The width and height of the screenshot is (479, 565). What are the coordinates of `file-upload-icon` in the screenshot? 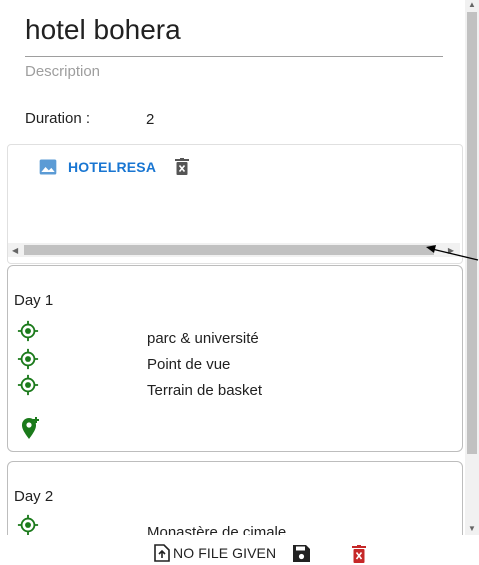 It's located at (162, 553).